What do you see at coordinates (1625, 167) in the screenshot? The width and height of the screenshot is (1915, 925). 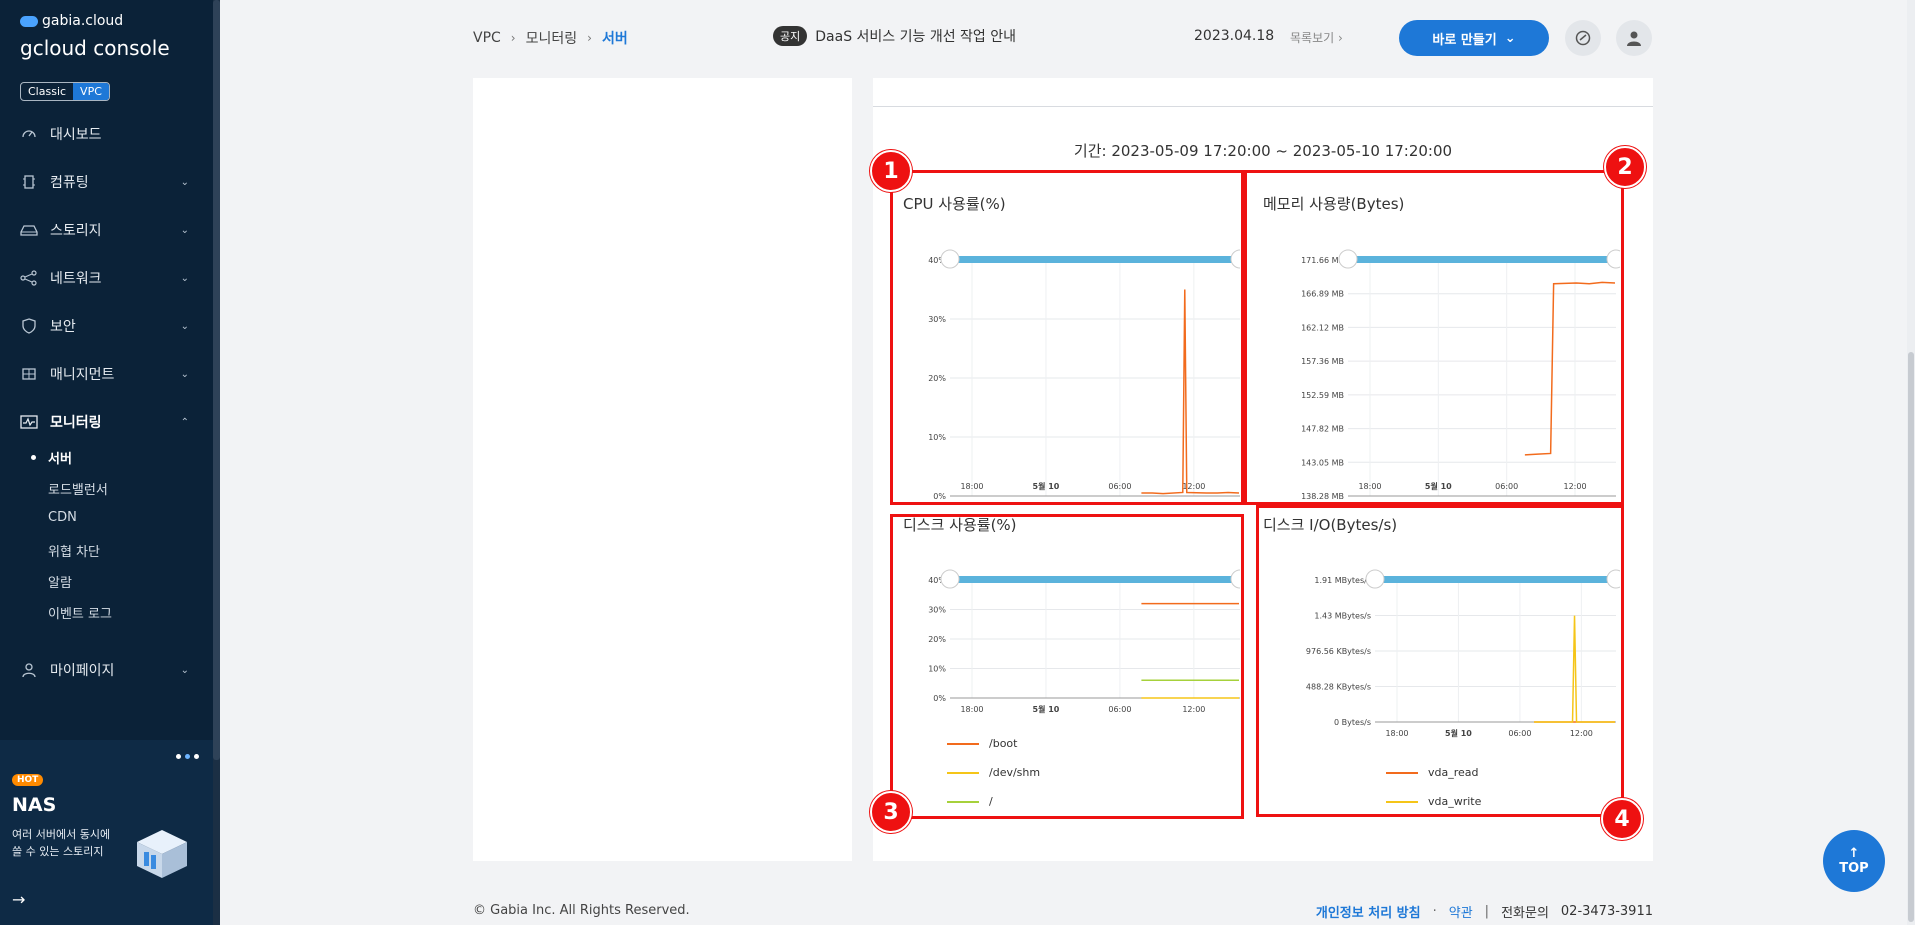 I see `marker-2: 2` at bounding box center [1625, 167].